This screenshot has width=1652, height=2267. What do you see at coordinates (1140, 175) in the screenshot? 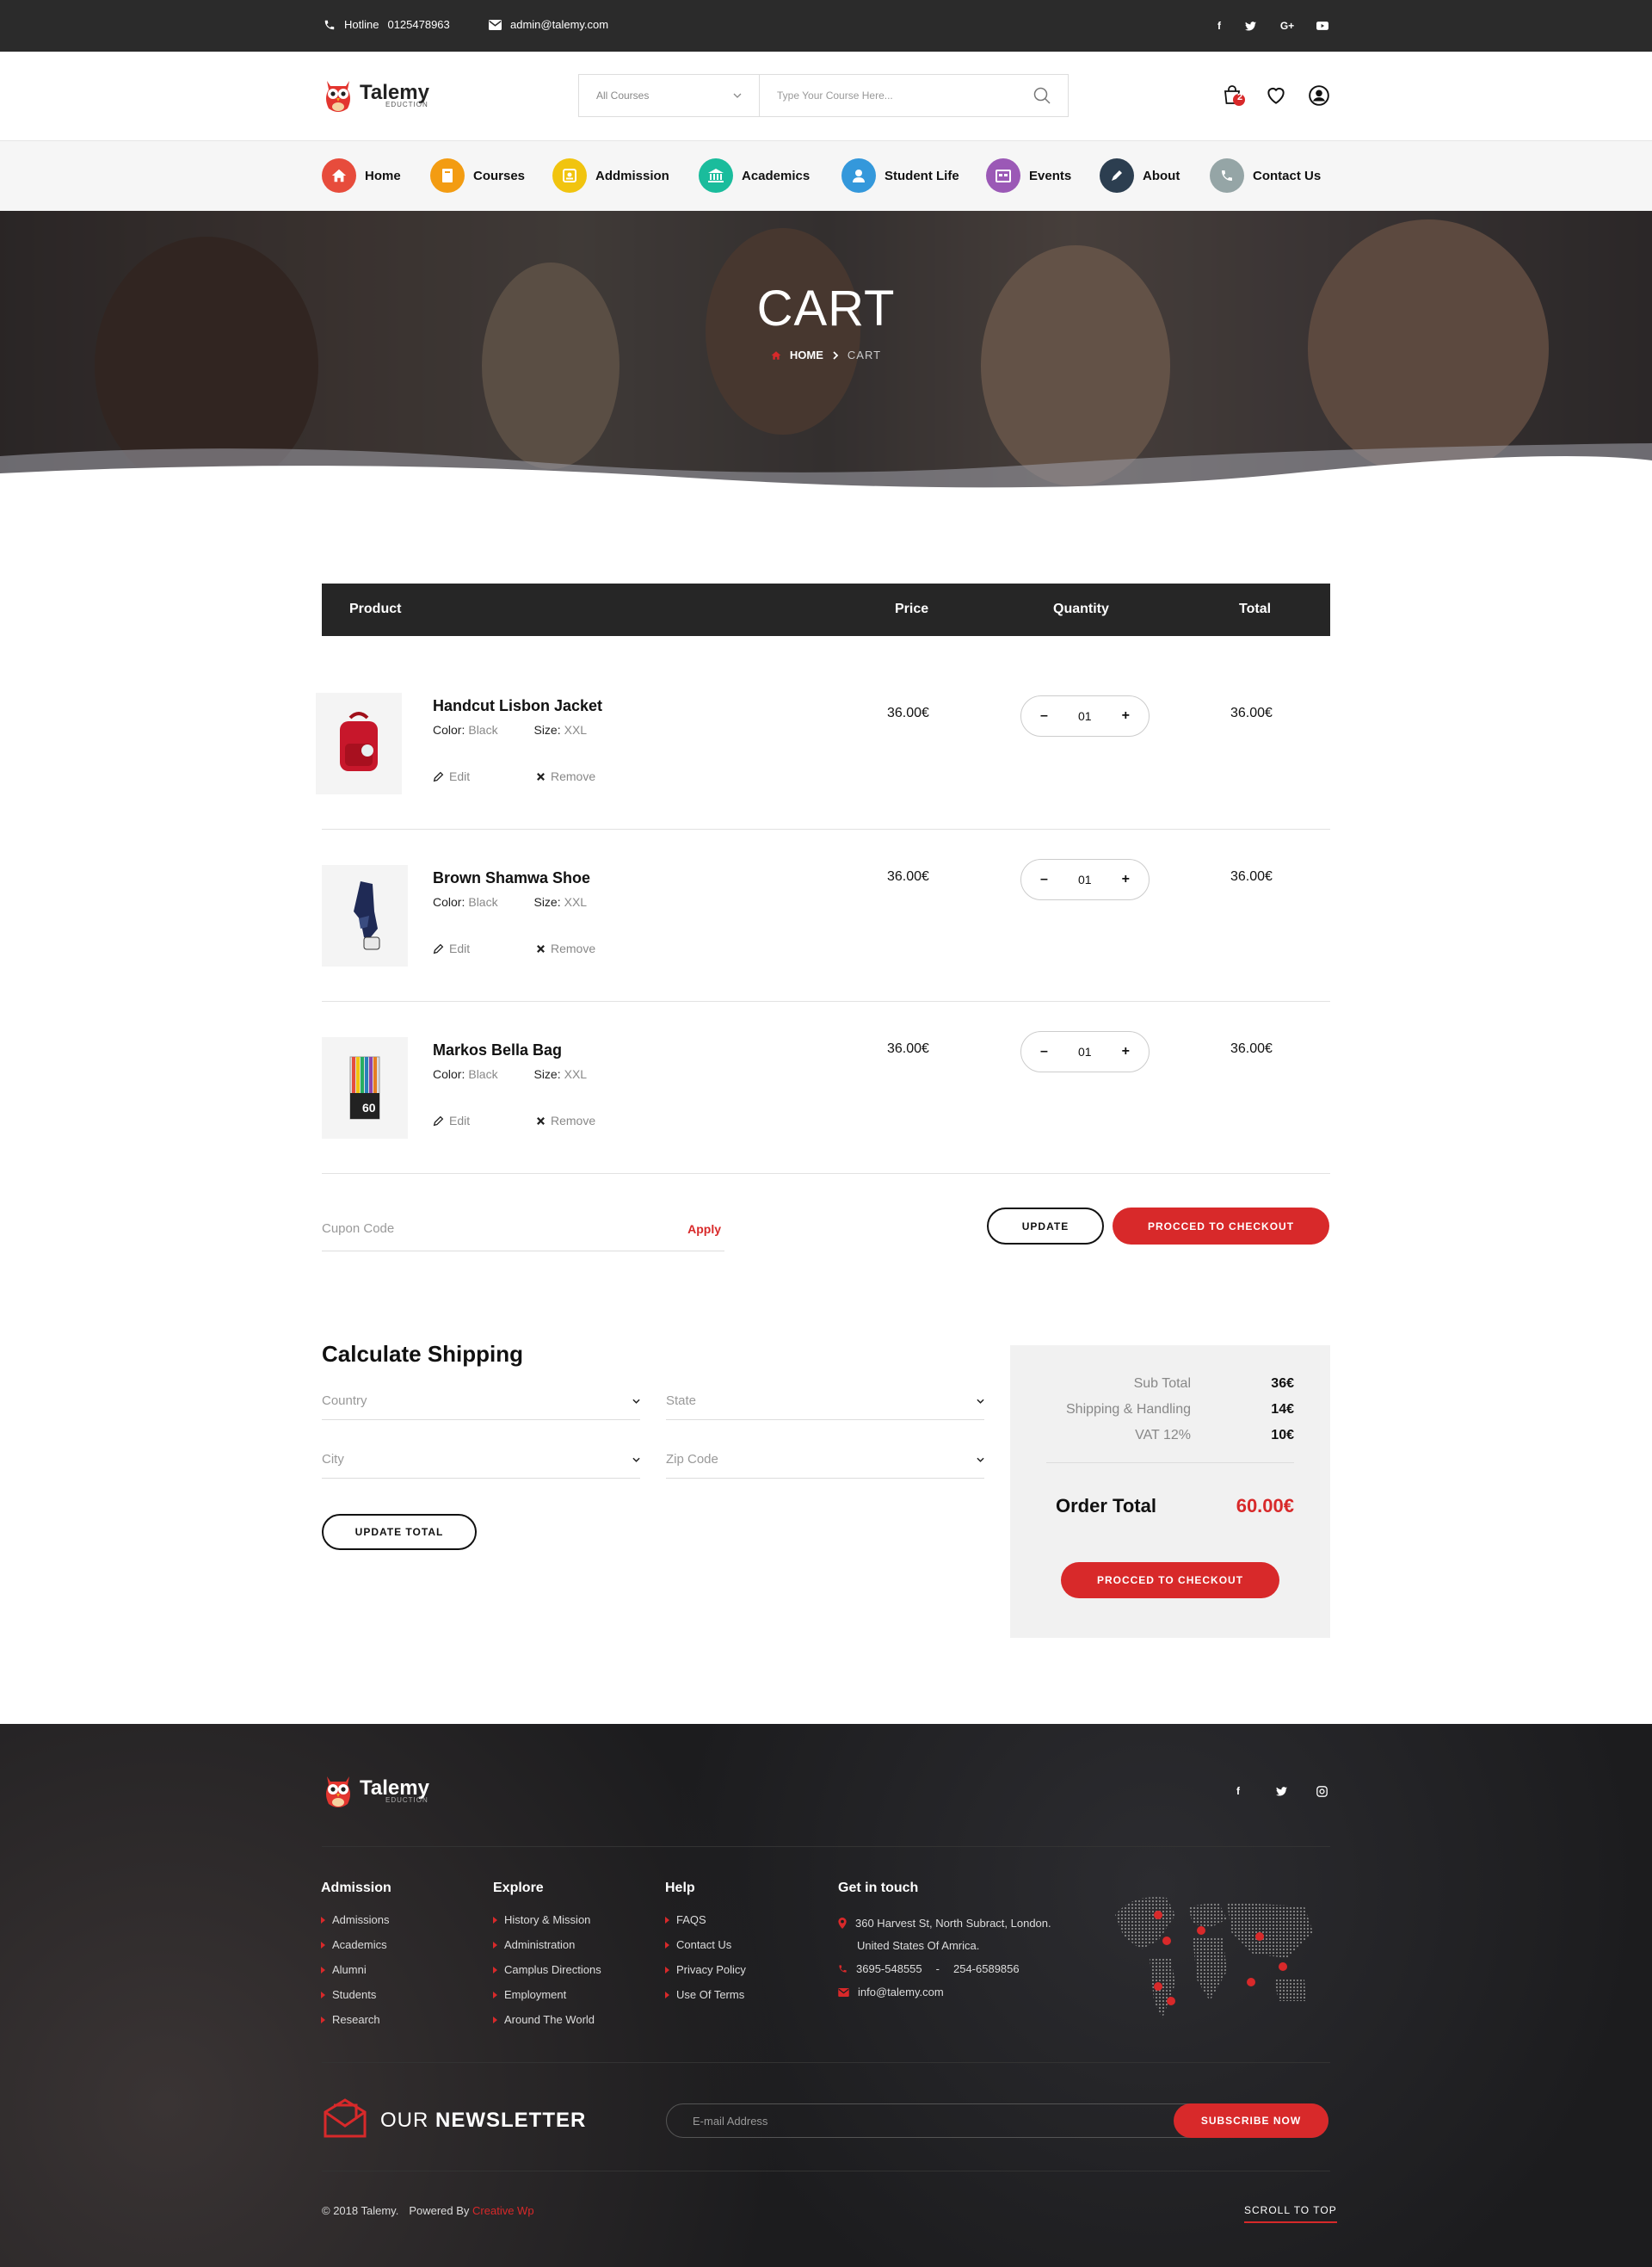
I see `nav-about: About` at bounding box center [1140, 175].